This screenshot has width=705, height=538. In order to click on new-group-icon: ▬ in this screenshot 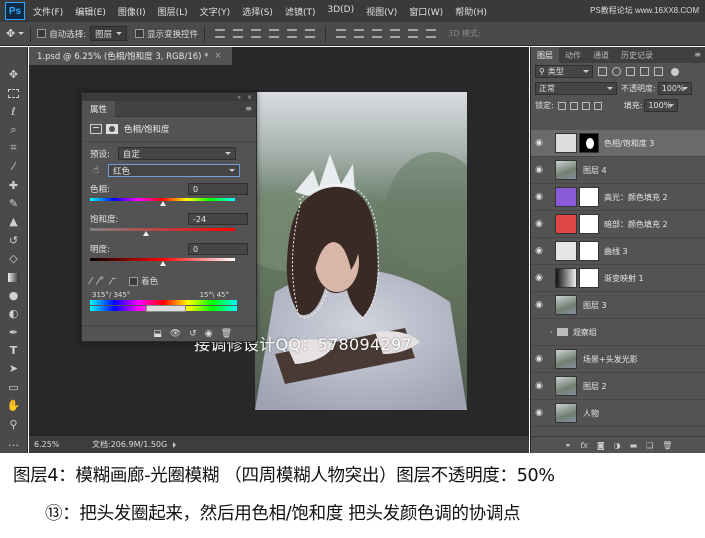, I will do `click(634, 445)`.